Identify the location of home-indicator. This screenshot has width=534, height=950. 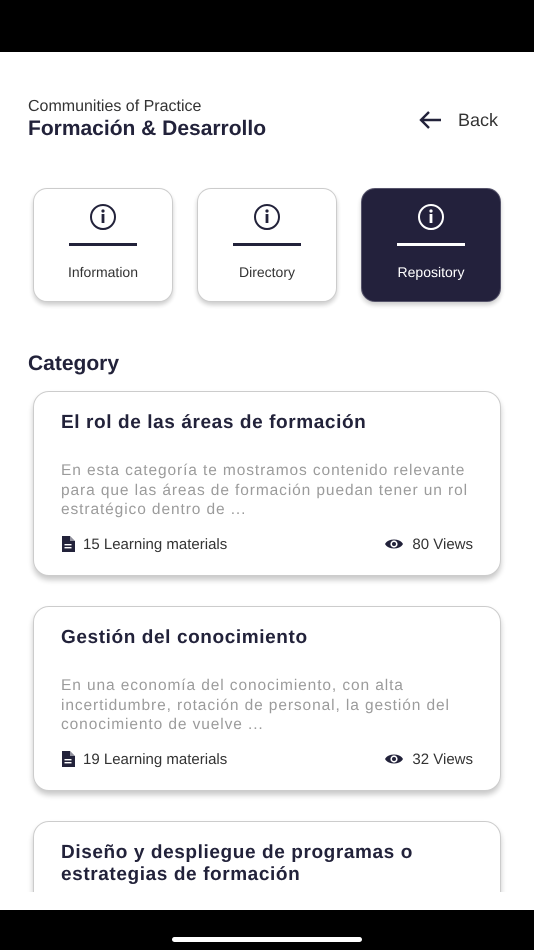
(267, 939).